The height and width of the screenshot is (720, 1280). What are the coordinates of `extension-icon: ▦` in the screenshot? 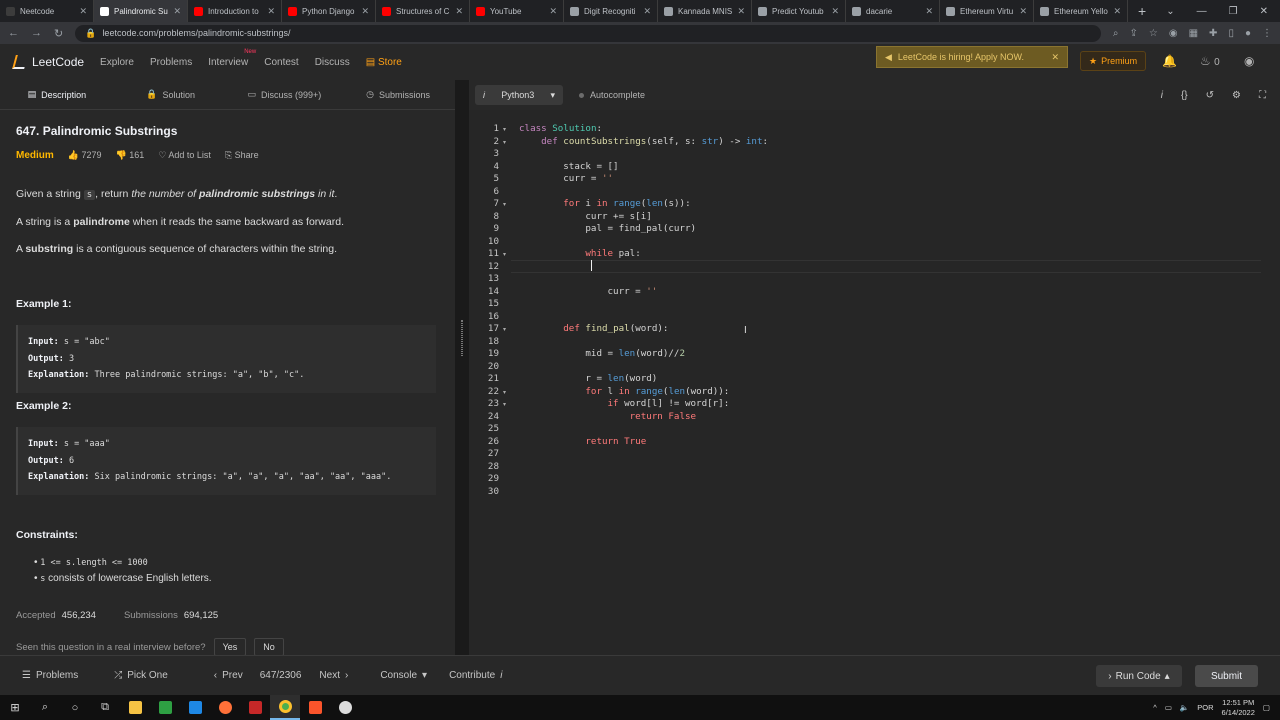 It's located at (1193, 33).